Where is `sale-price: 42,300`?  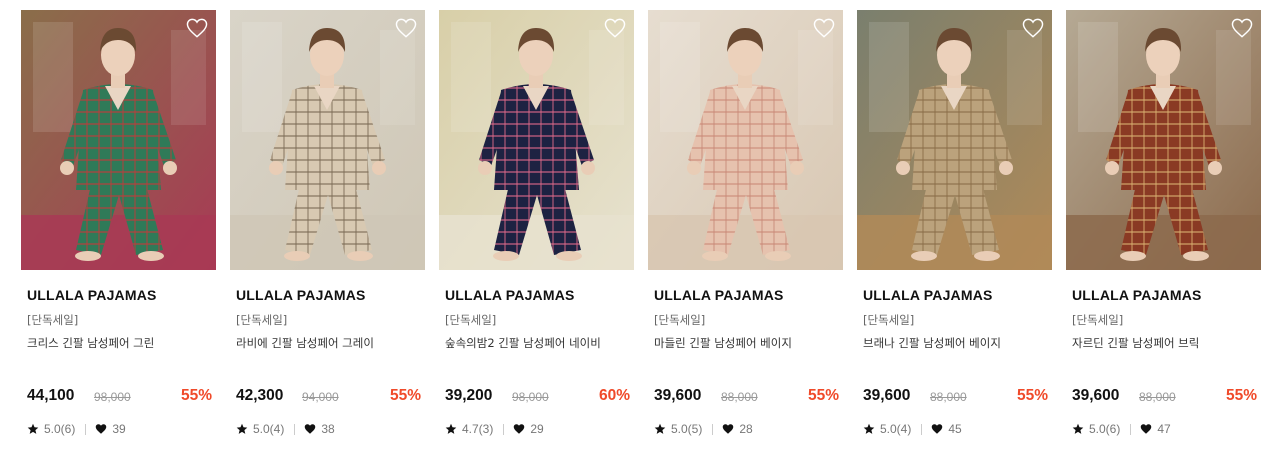
sale-price: 42,300 is located at coordinates (260, 395).